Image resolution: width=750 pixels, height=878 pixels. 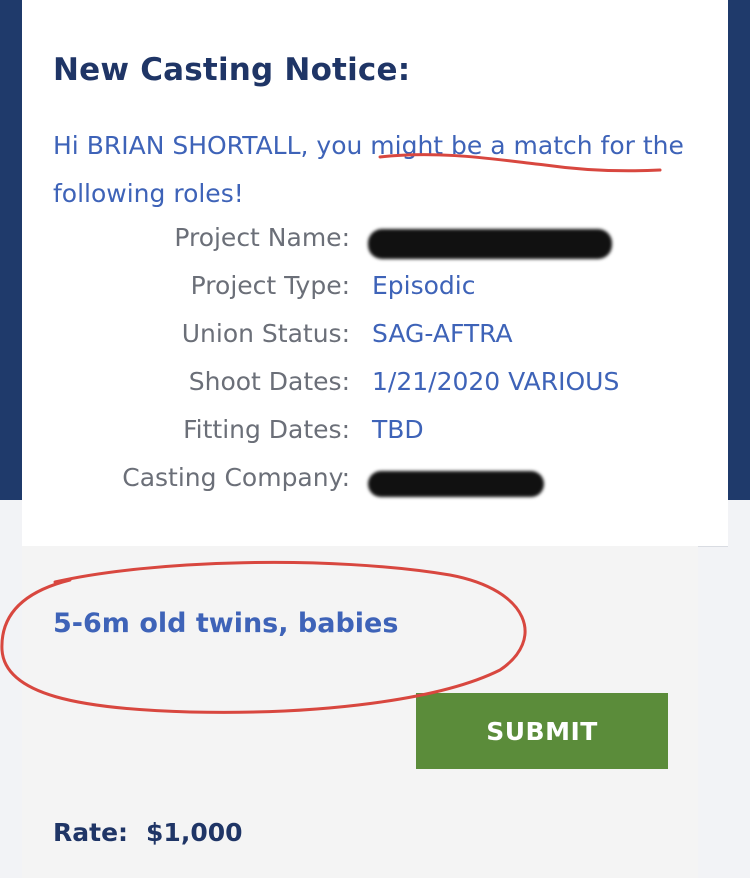 I want to click on detail-value: Episodic, so click(x=424, y=285).